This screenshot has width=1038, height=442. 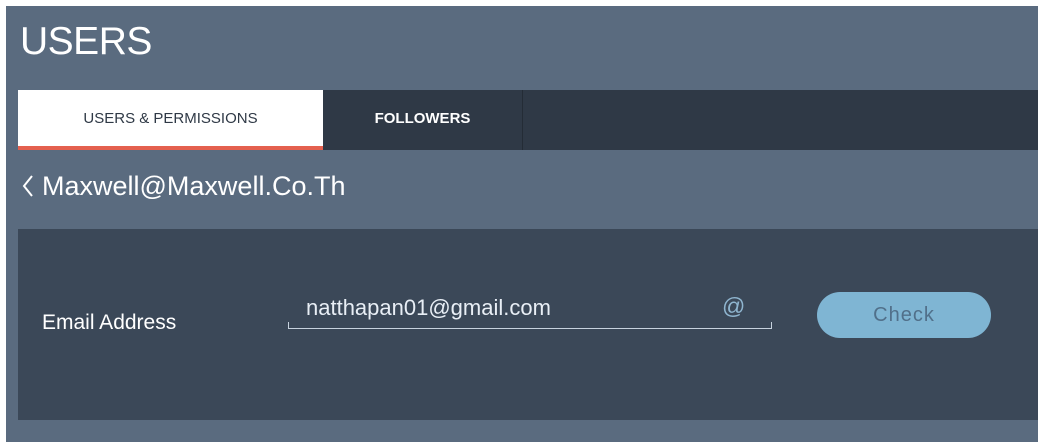 I want to click on breadcrumb-text: Maxwell@Maxwell.Co.Th, so click(x=194, y=185).